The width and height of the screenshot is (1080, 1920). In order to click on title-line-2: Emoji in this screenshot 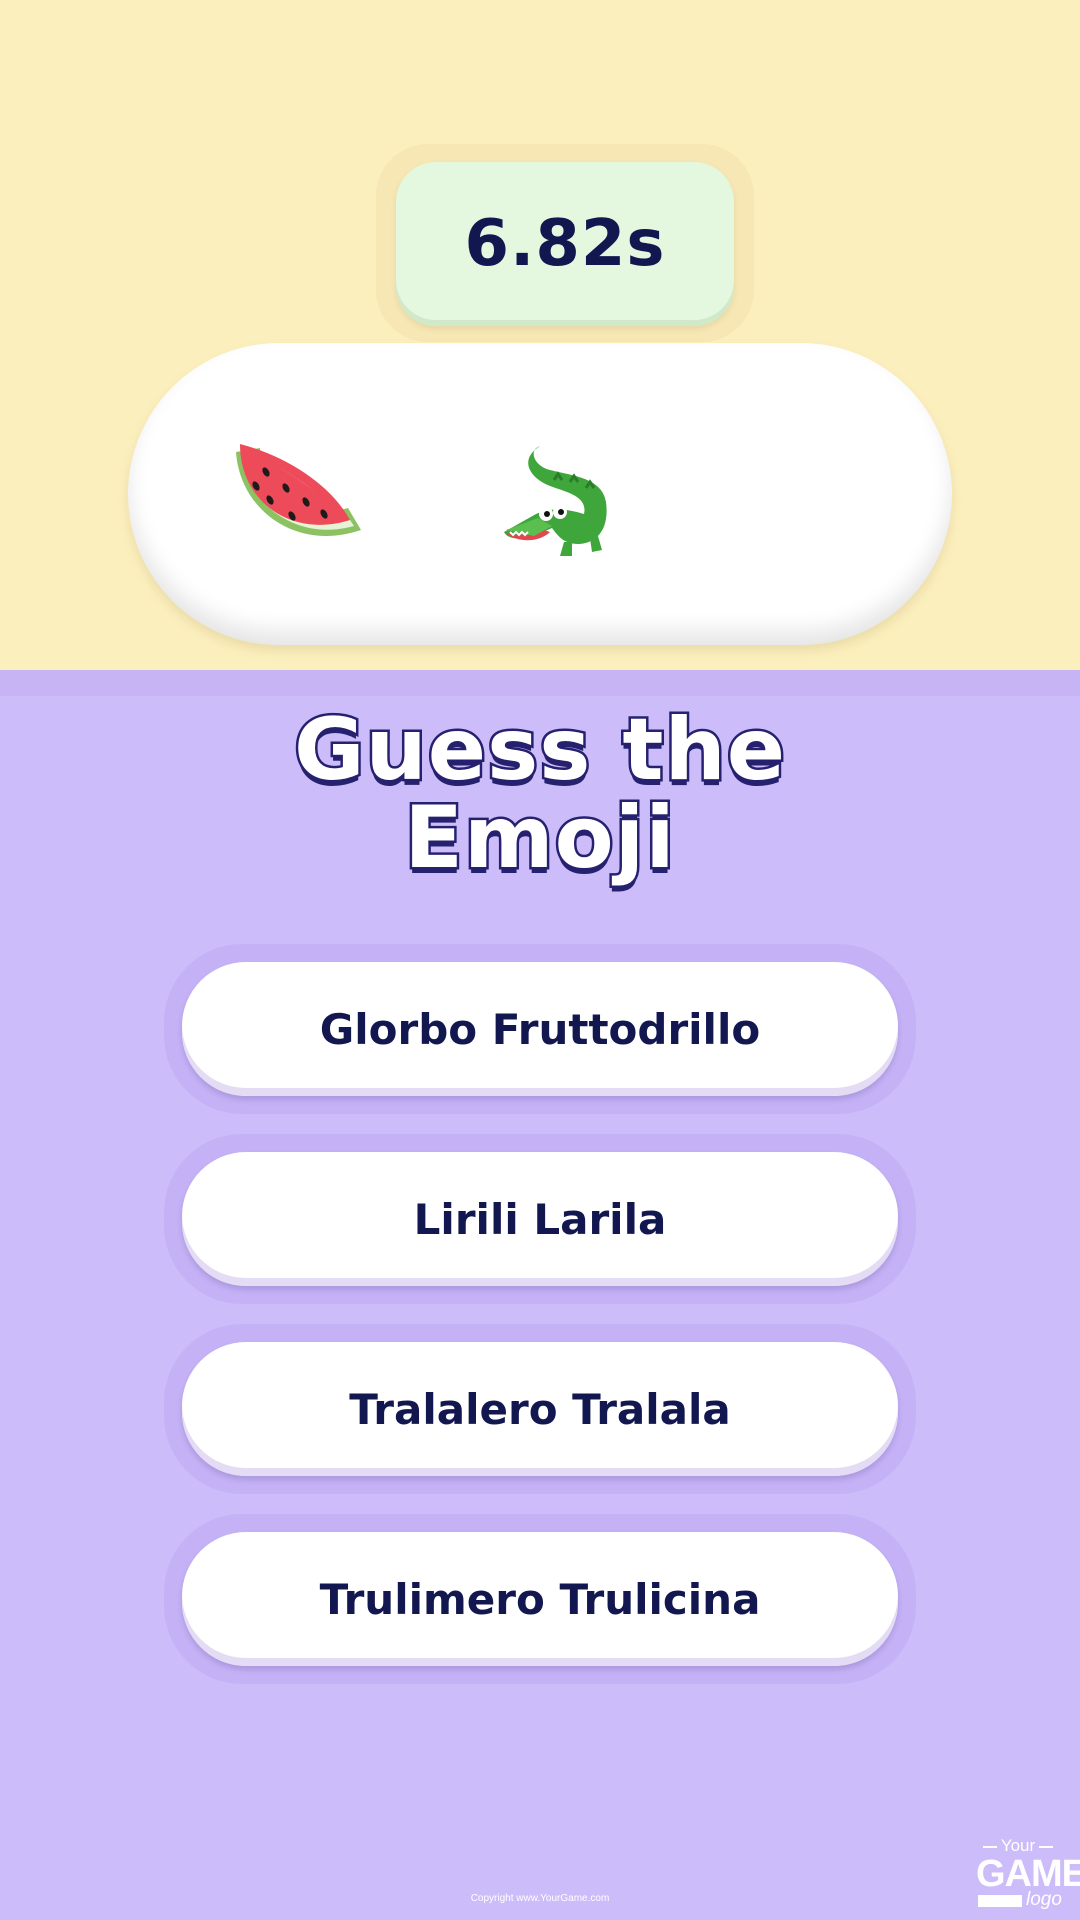, I will do `click(539, 838)`.